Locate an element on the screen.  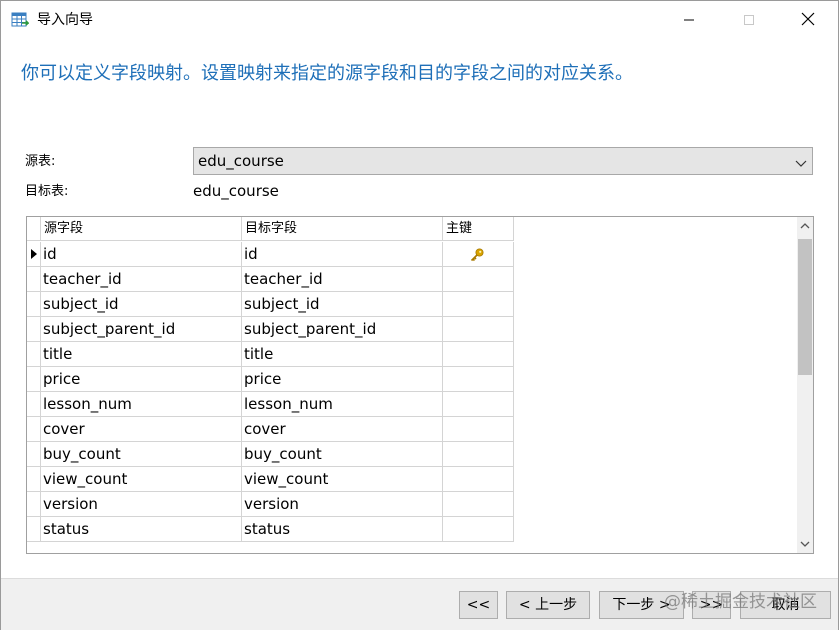
wizard-footer: << < 上一步 下一步 > >> 取消 is located at coordinates (419, 604).